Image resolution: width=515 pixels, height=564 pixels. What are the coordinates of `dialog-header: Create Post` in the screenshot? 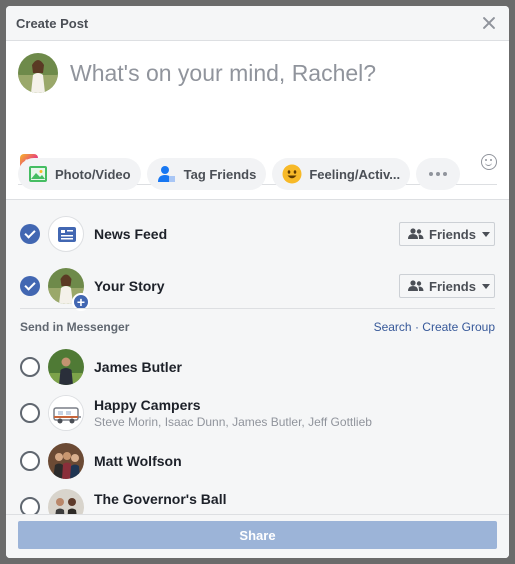 It's located at (257, 23).